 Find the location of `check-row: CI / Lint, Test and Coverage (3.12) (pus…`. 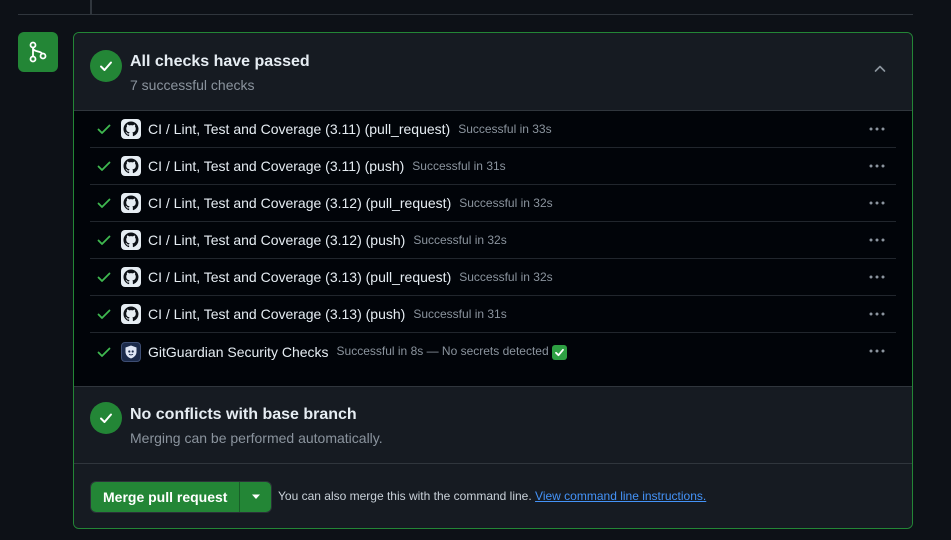

check-row: CI / Lint, Test and Coverage (3.12) (pus… is located at coordinates (493, 240).